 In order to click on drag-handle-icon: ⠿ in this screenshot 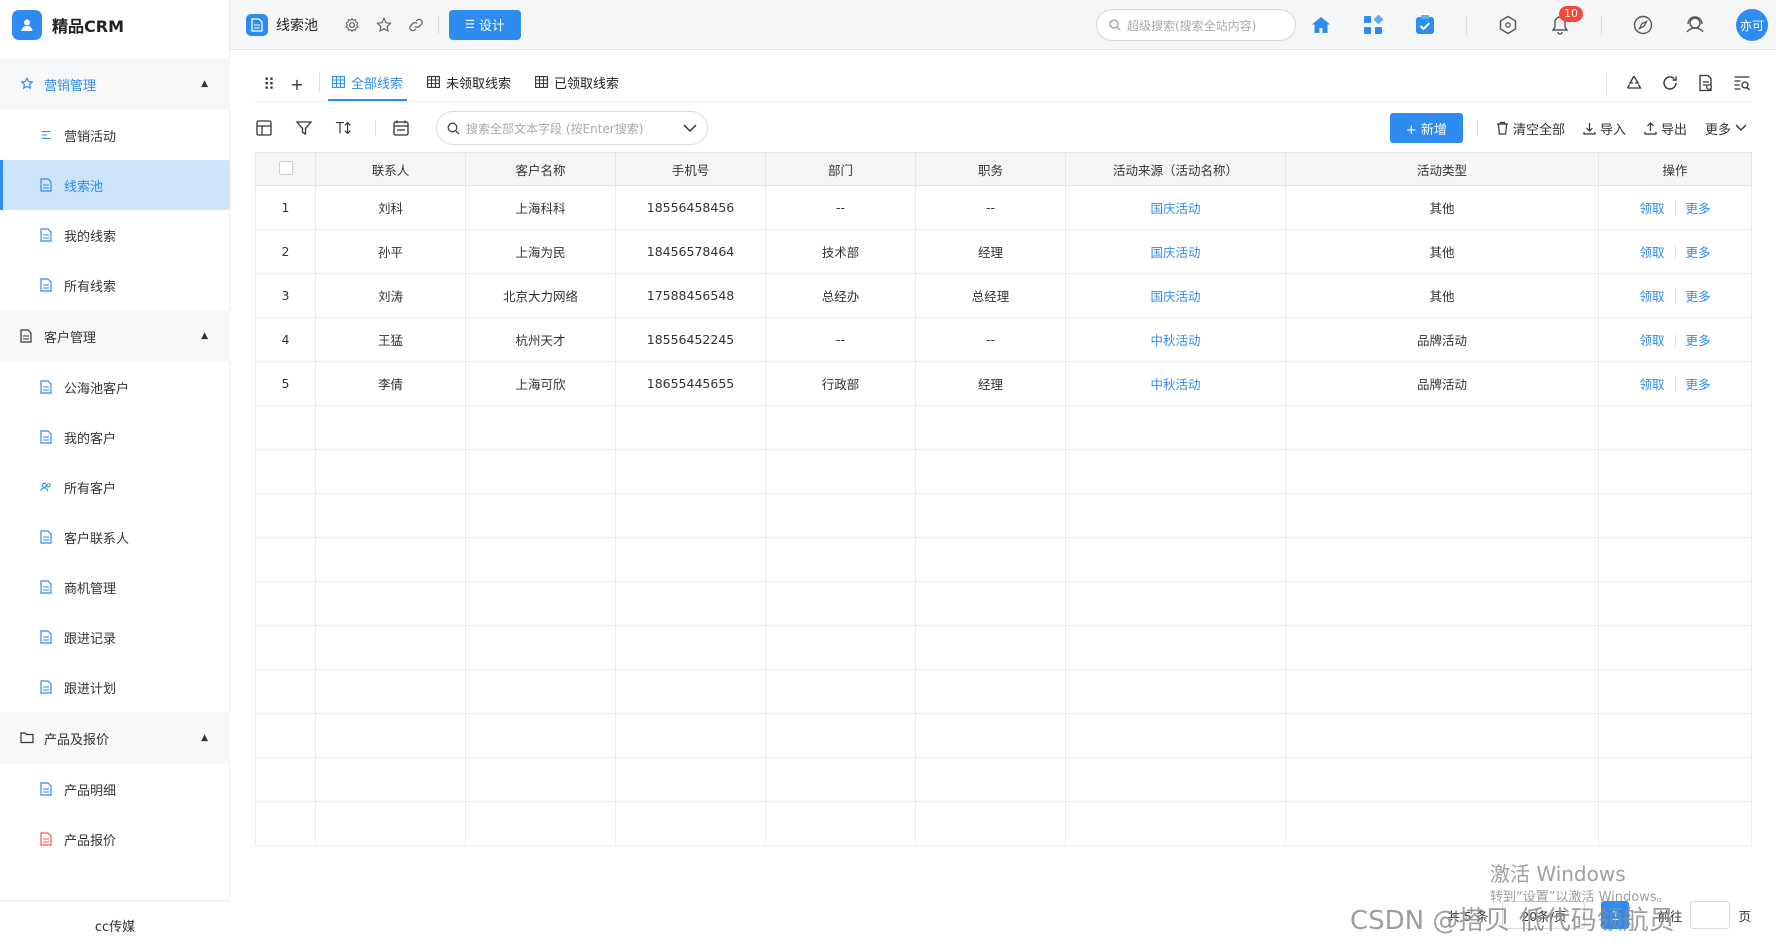, I will do `click(269, 84)`.